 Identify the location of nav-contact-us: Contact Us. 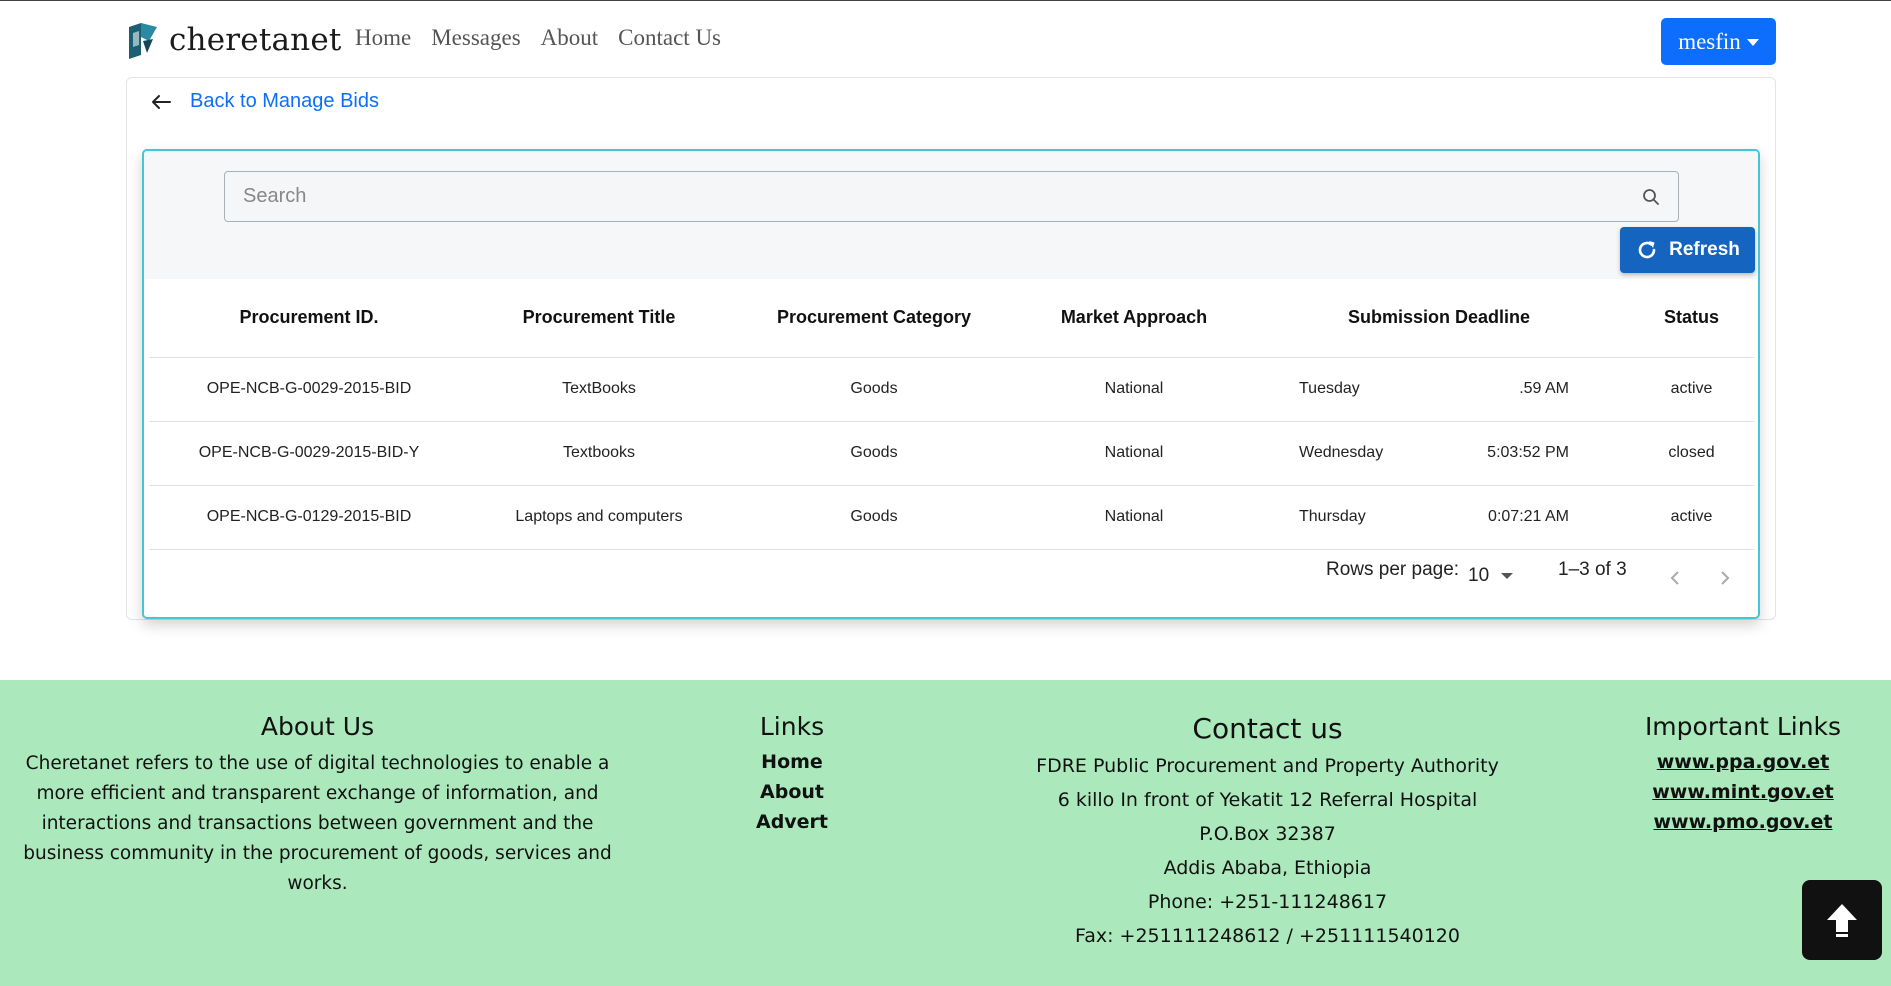
(669, 38).